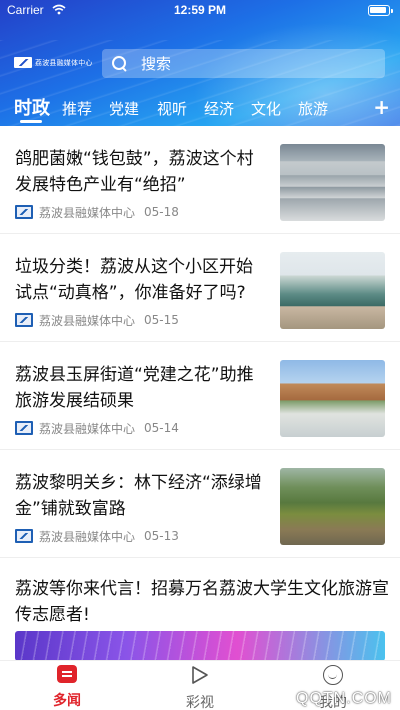 The width and height of the screenshot is (400, 710). What do you see at coordinates (64, 62) in the screenshot?
I see `logo-text: 荔波县融媒体中心` at bounding box center [64, 62].